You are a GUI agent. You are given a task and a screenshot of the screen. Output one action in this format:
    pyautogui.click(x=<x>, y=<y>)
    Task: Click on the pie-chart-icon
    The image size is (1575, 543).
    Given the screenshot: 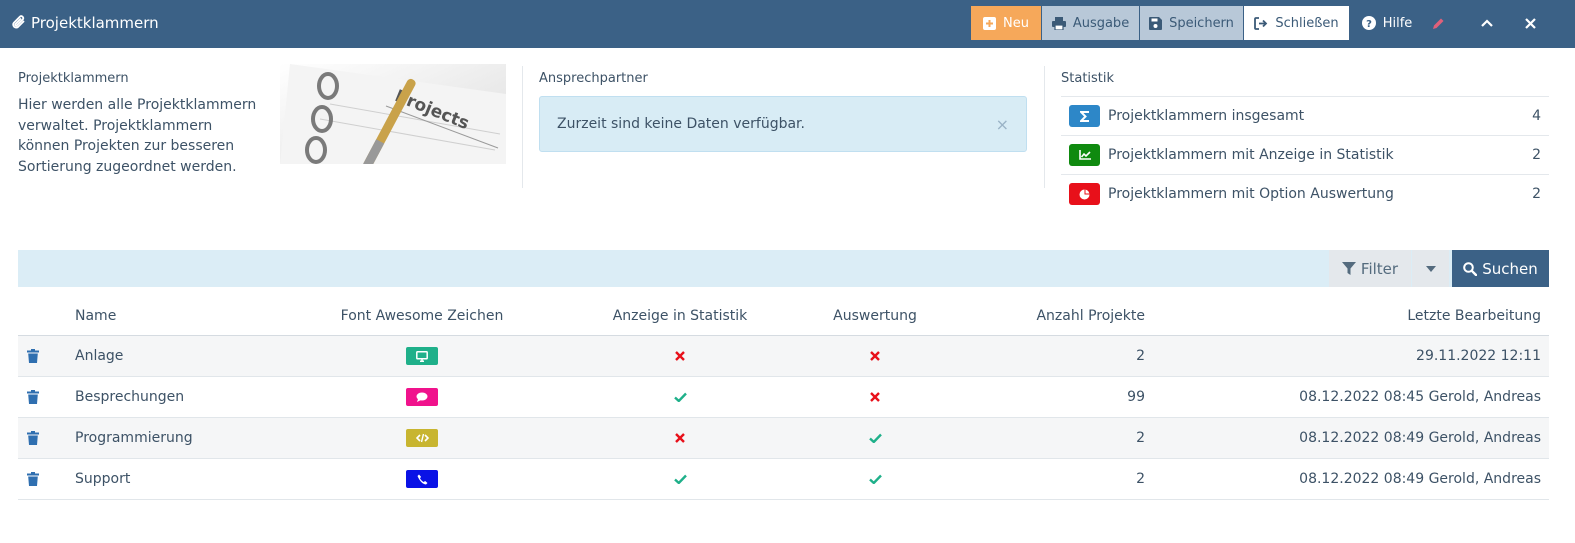 What is the action you would take?
    pyautogui.click(x=1084, y=194)
    